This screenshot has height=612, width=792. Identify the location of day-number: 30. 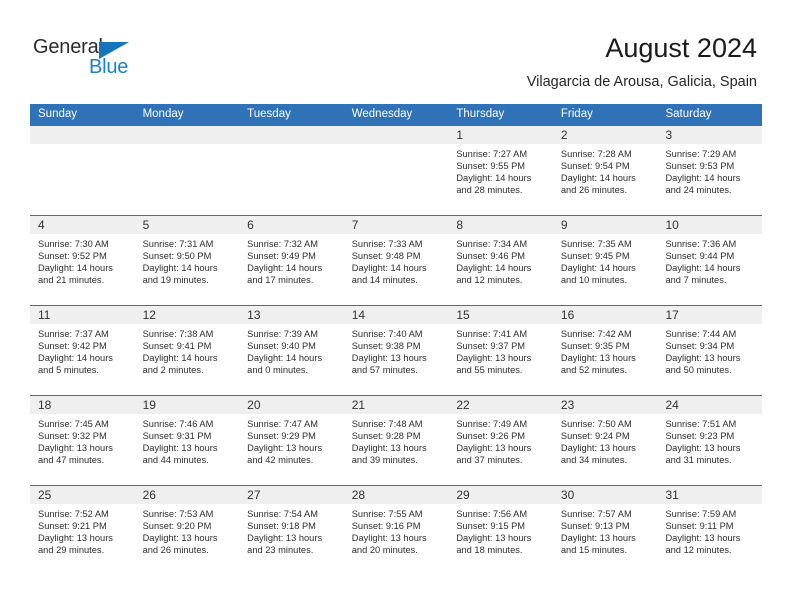
(605, 495).